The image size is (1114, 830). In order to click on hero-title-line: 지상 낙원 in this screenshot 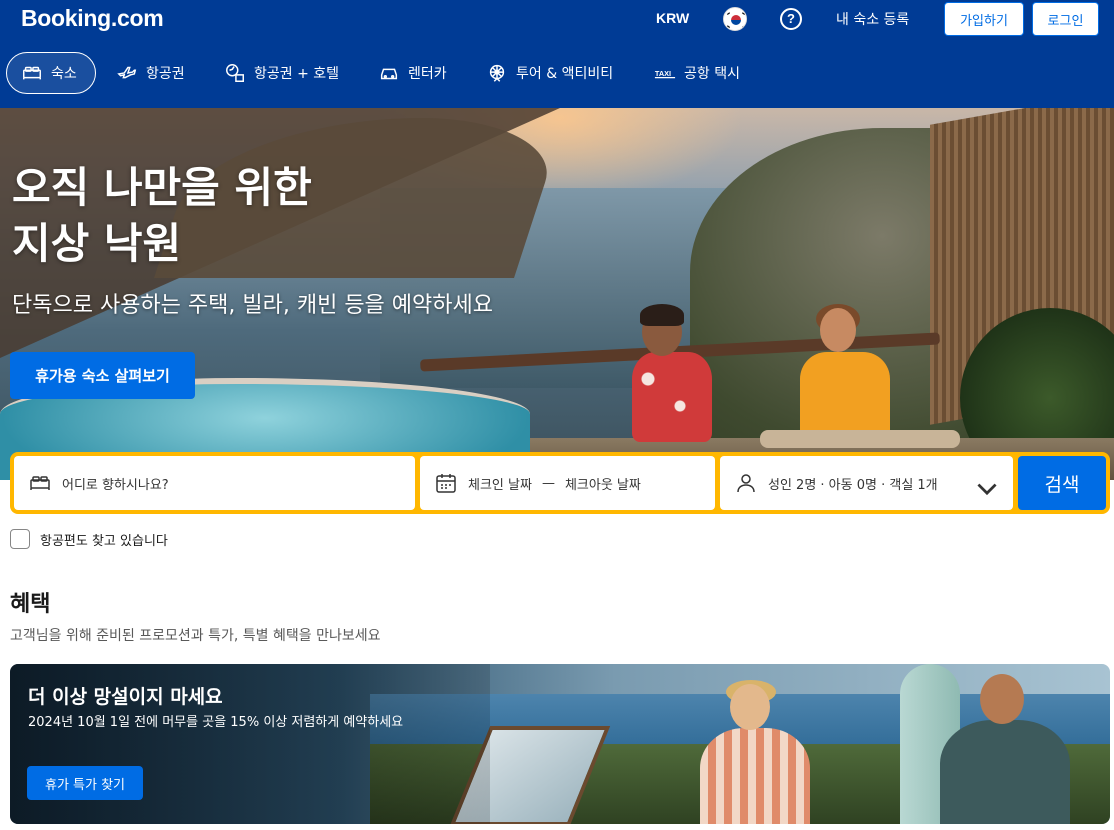, I will do `click(97, 243)`.